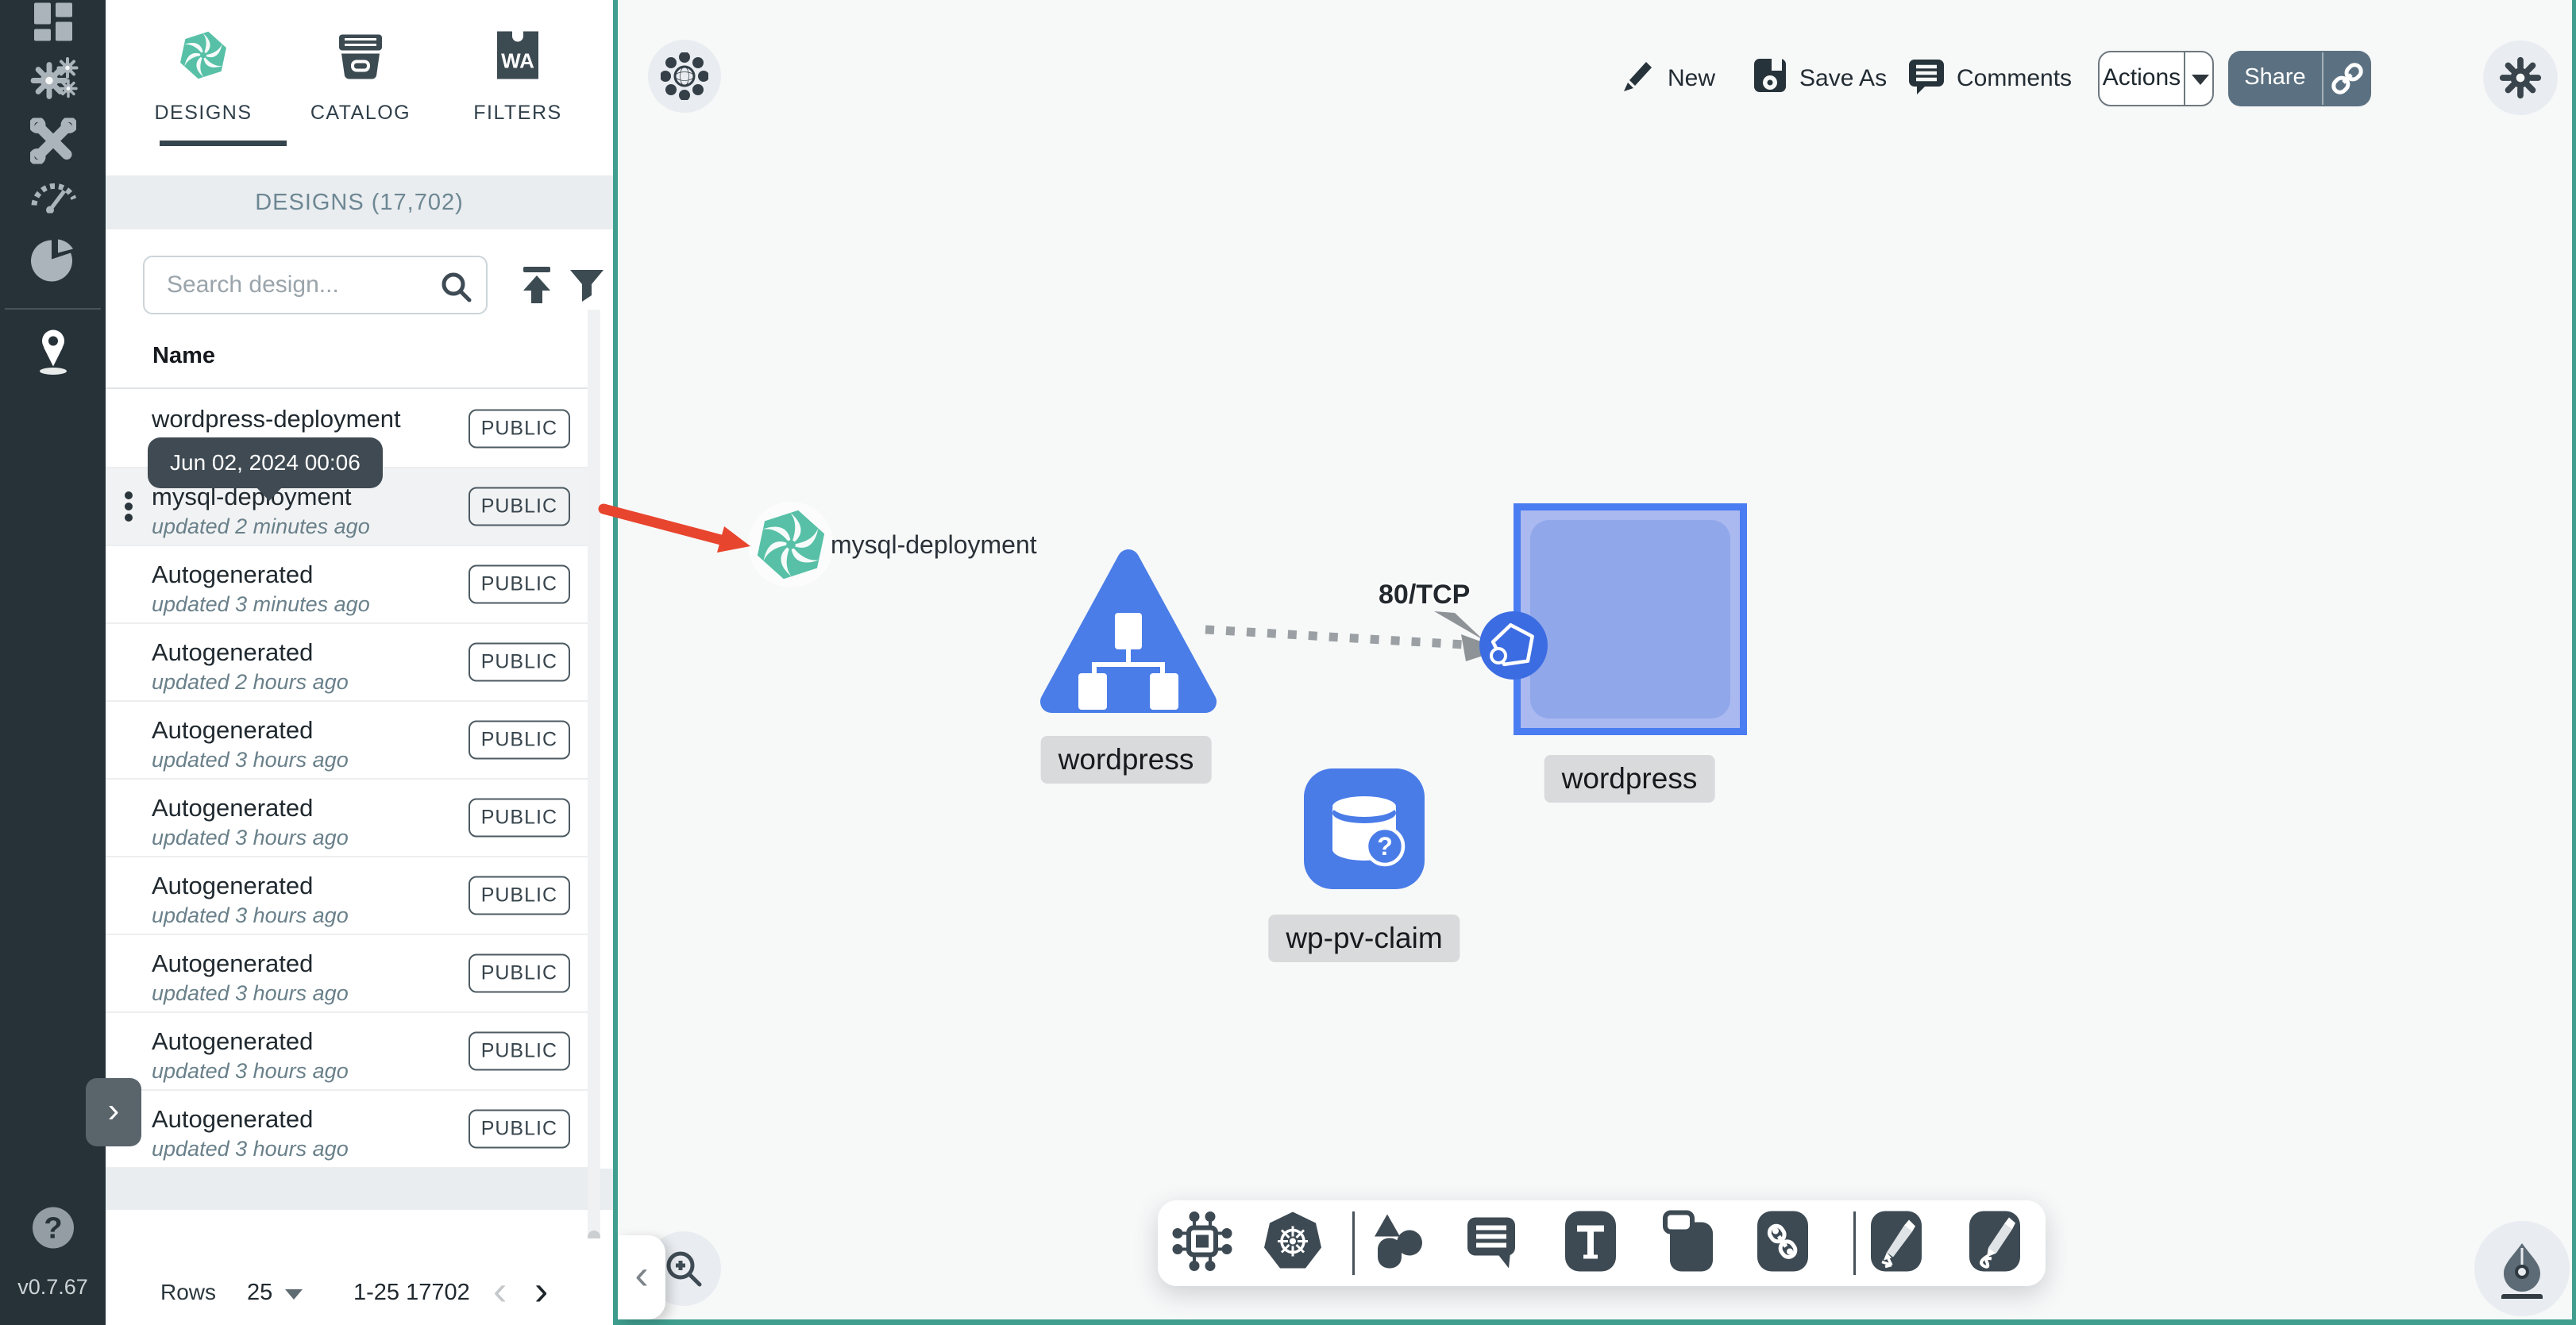 The width and height of the screenshot is (2576, 1325). I want to click on search-box, so click(315, 285).